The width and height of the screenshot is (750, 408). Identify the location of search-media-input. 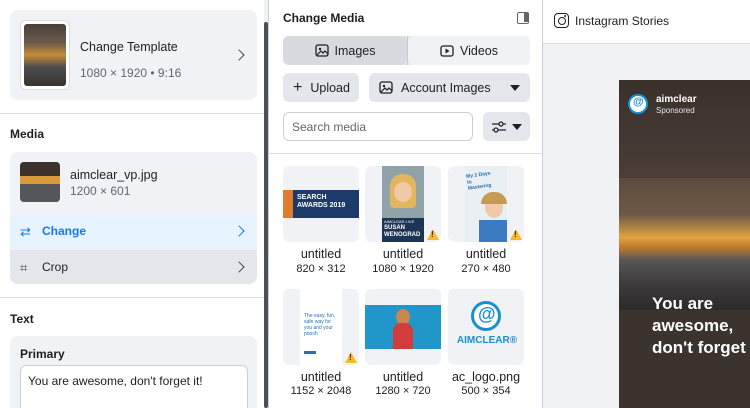
(378, 126).